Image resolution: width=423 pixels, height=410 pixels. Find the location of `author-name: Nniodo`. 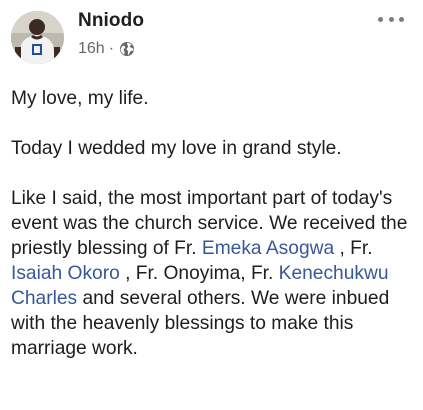

author-name: Nniodo is located at coordinates (111, 21).